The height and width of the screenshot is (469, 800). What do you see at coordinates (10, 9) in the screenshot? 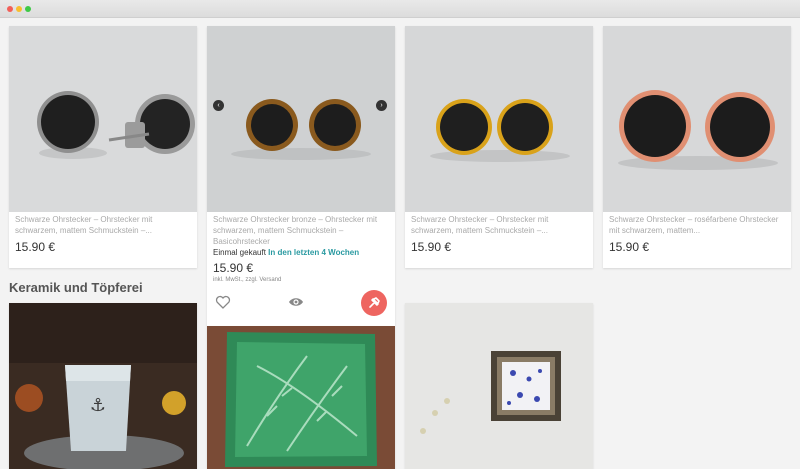
I see `close-window-button` at bounding box center [10, 9].